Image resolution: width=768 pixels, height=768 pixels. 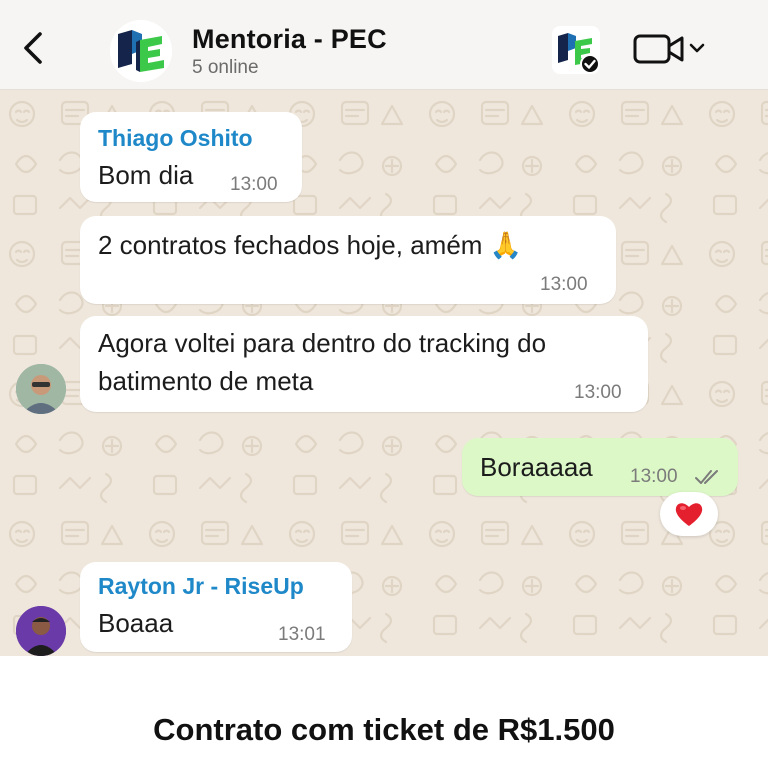 What do you see at coordinates (697, 48) in the screenshot?
I see `chevron-down-icon` at bounding box center [697, 48].